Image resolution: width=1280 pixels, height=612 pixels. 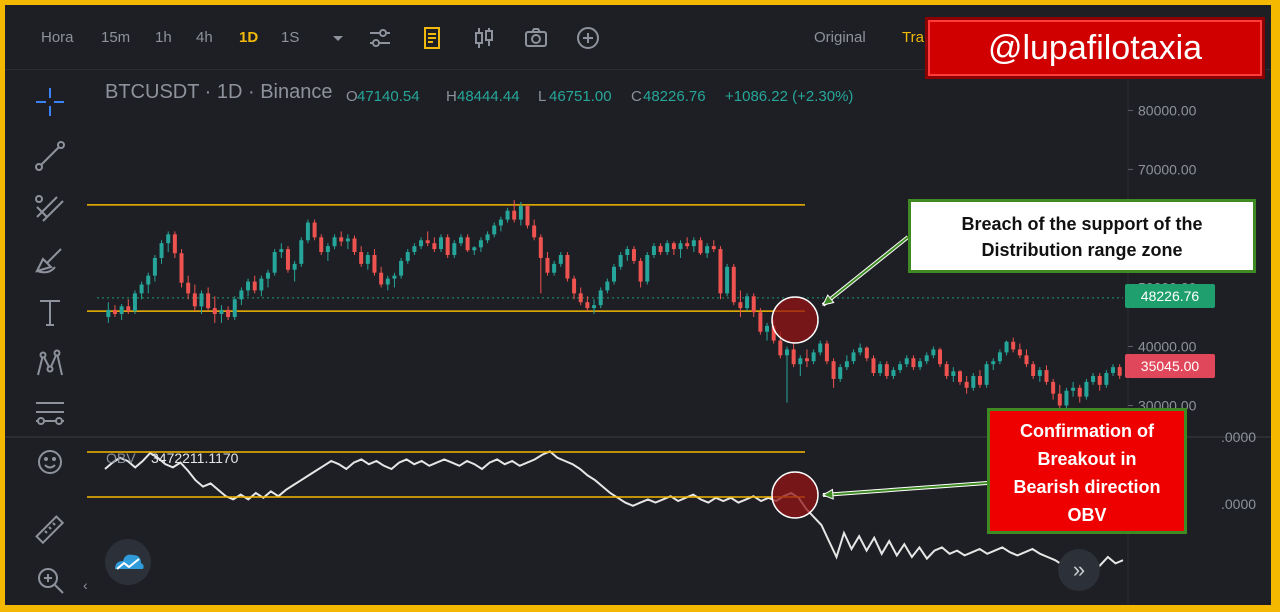 What do you see at coordinates (1087, 431) in the screenshot?
I see `callout-obv-line-1: Confirmation of` at bounding box center [1087, 431].